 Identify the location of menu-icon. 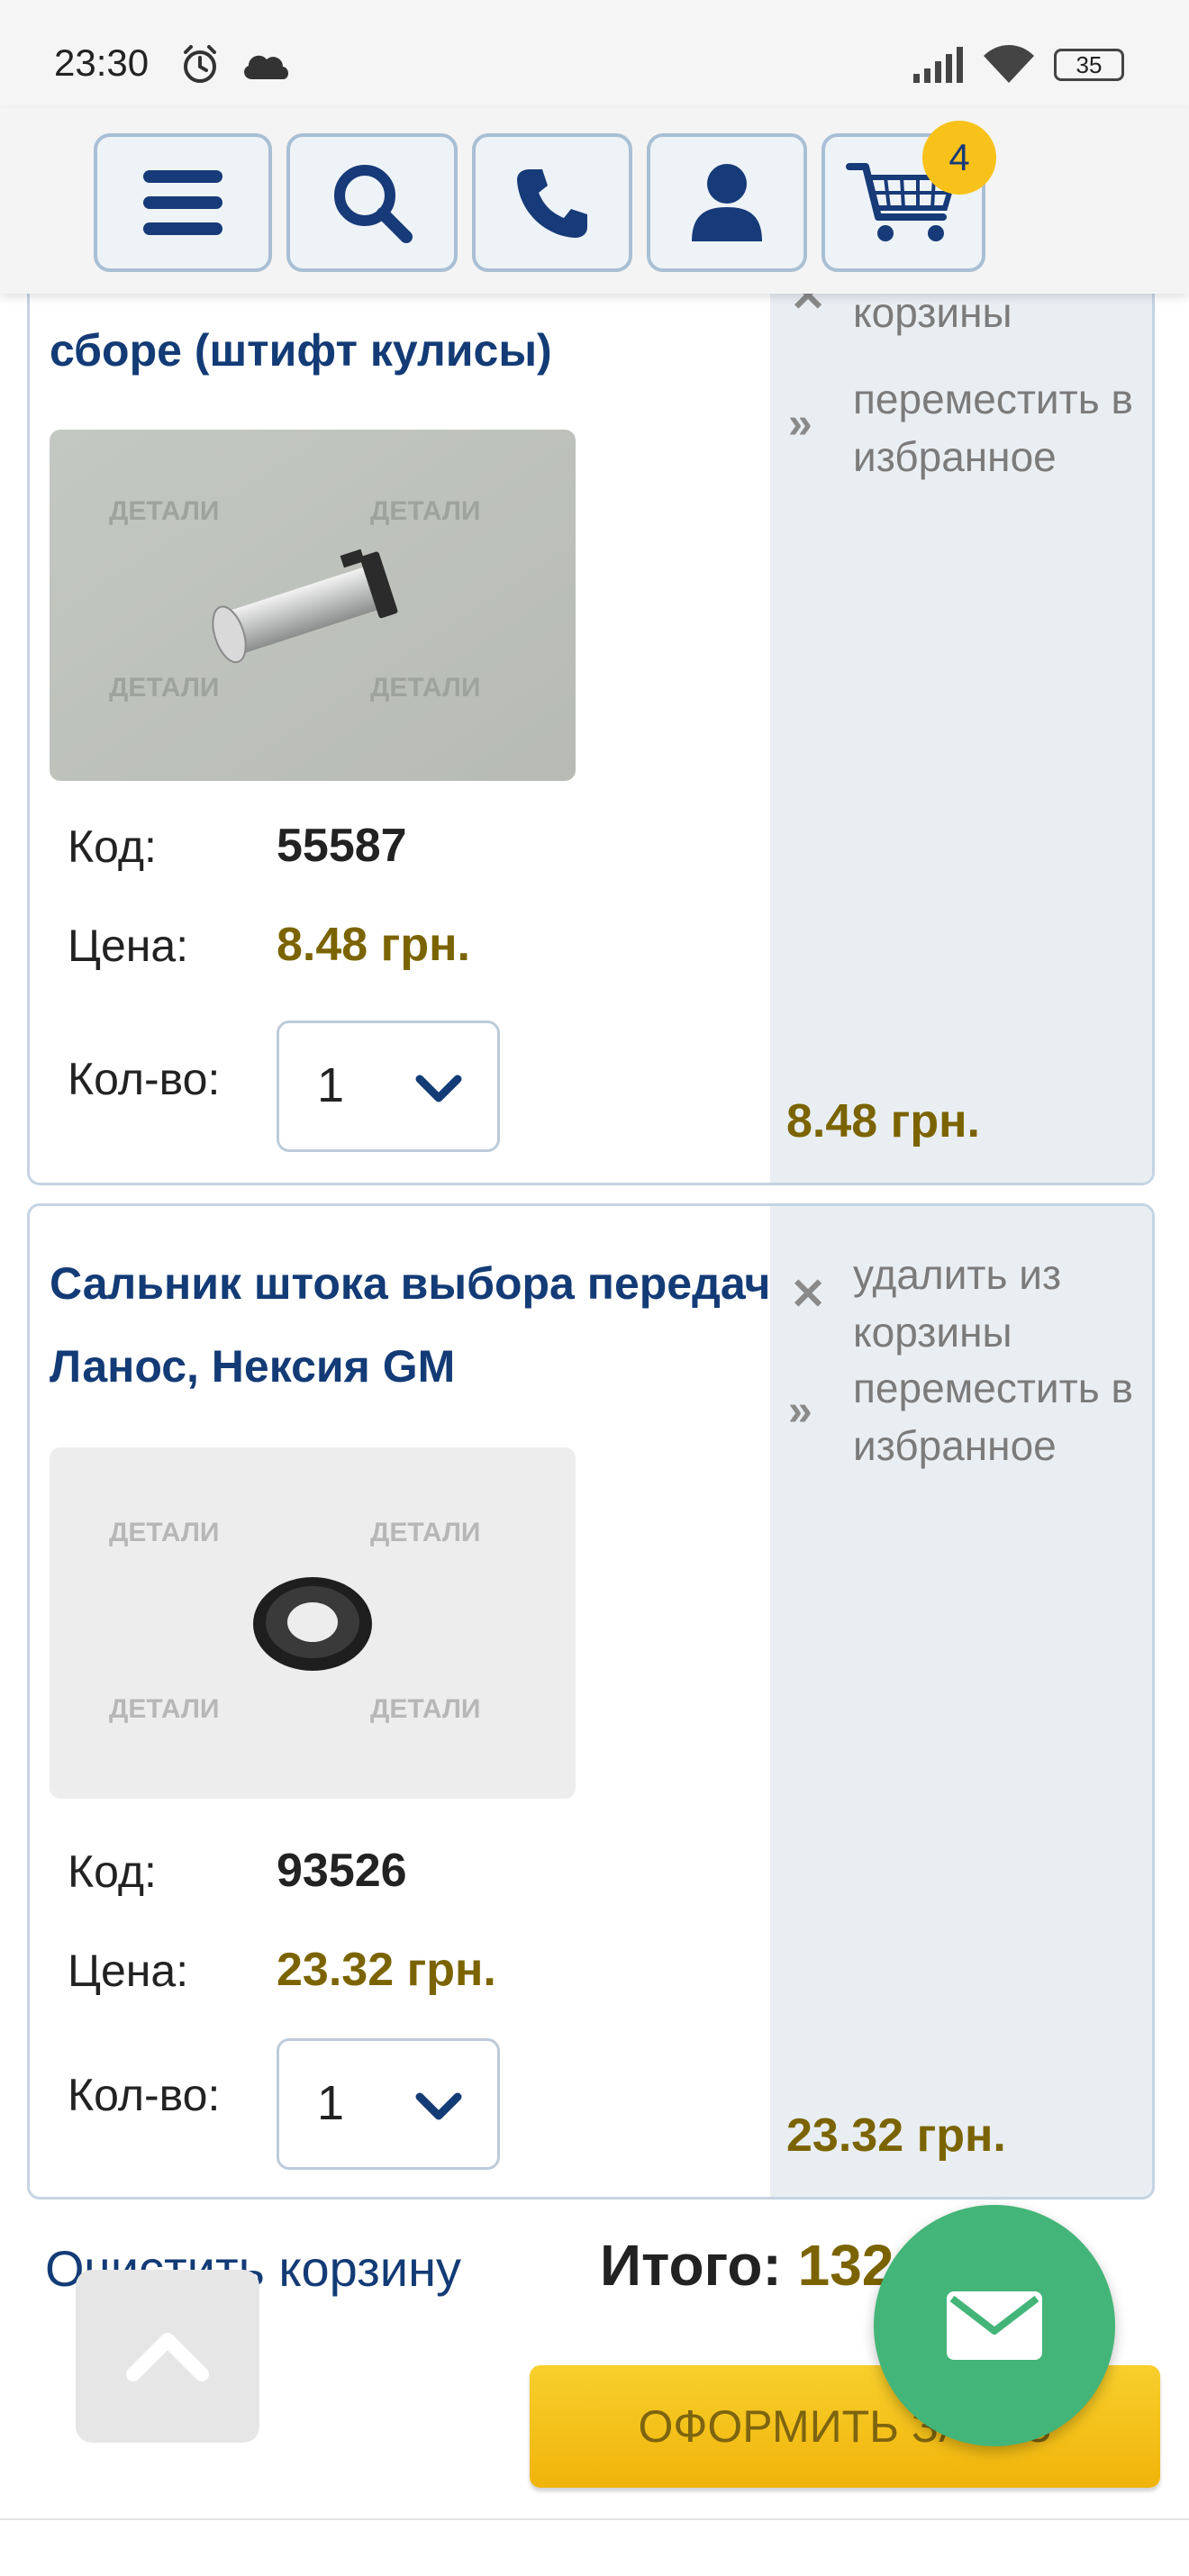
(182, 203).